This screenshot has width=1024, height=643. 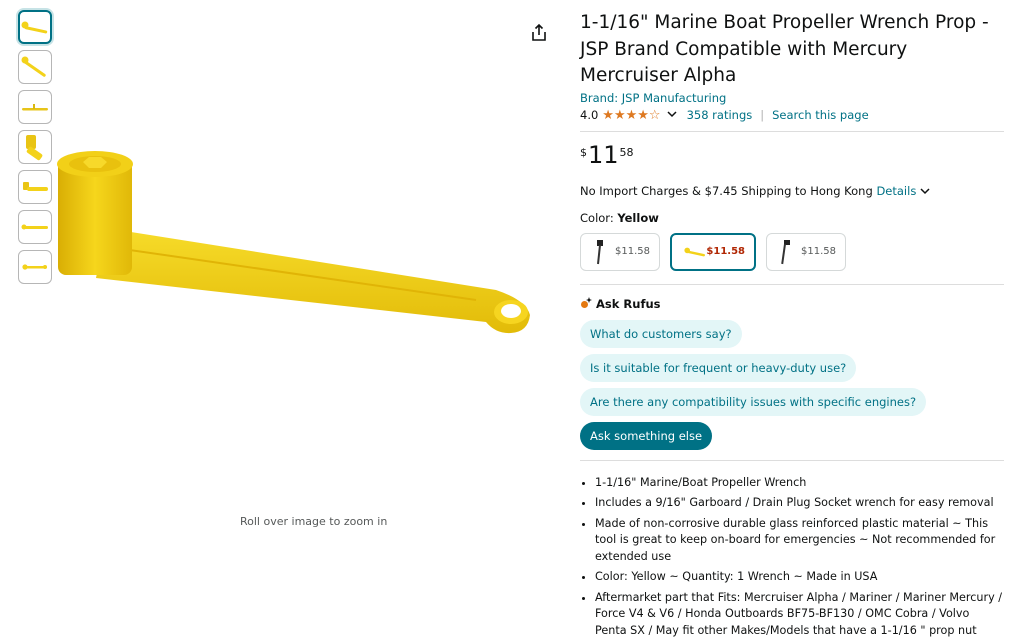 What do you see at coordinates (628, 304) in the screenshot?
I see `rufus-title: Ask Rufus` at bounding box center [628, 304].